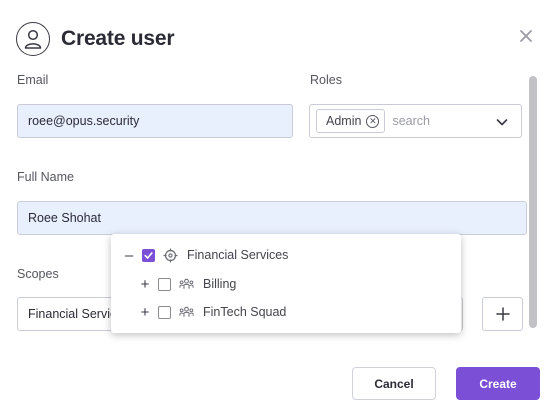 Image resolution: width=557 pixels, height=417 pixels. Describe the element at coordinates (129, 255) in the screenshot. I see `collapse-toggle: –` at that location.